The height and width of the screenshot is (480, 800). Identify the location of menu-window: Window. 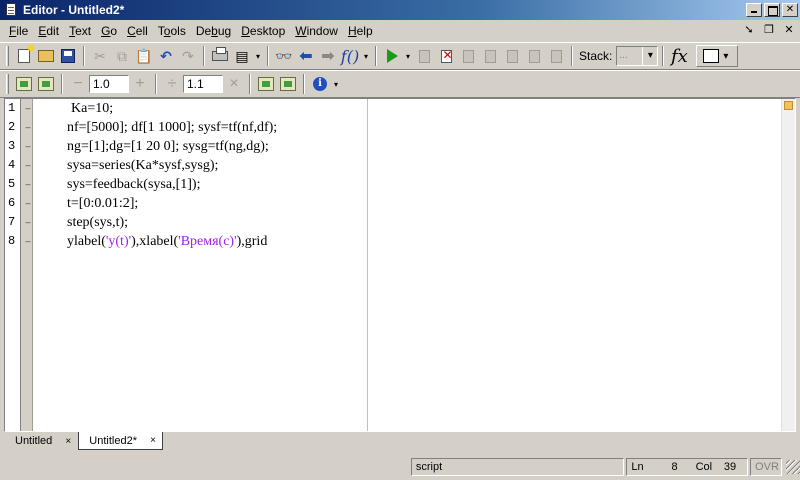
(316, 31).